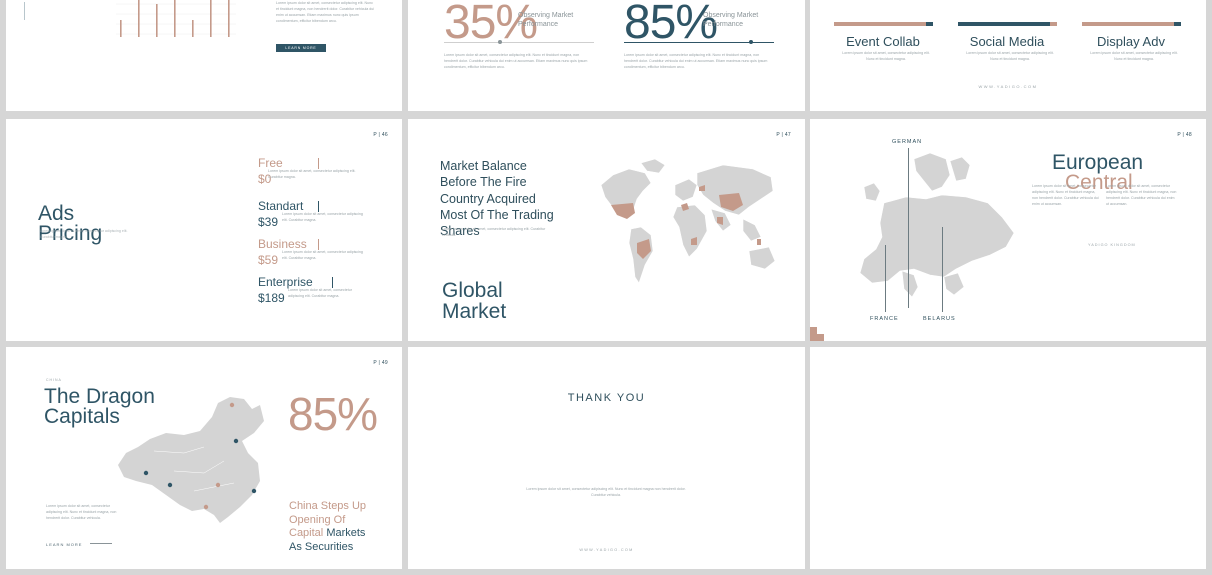  What do you see at coordinates (483, 182) in the screenshot?
I see `intro-line-2: Before The Fire` at bounding box center [483, 182].